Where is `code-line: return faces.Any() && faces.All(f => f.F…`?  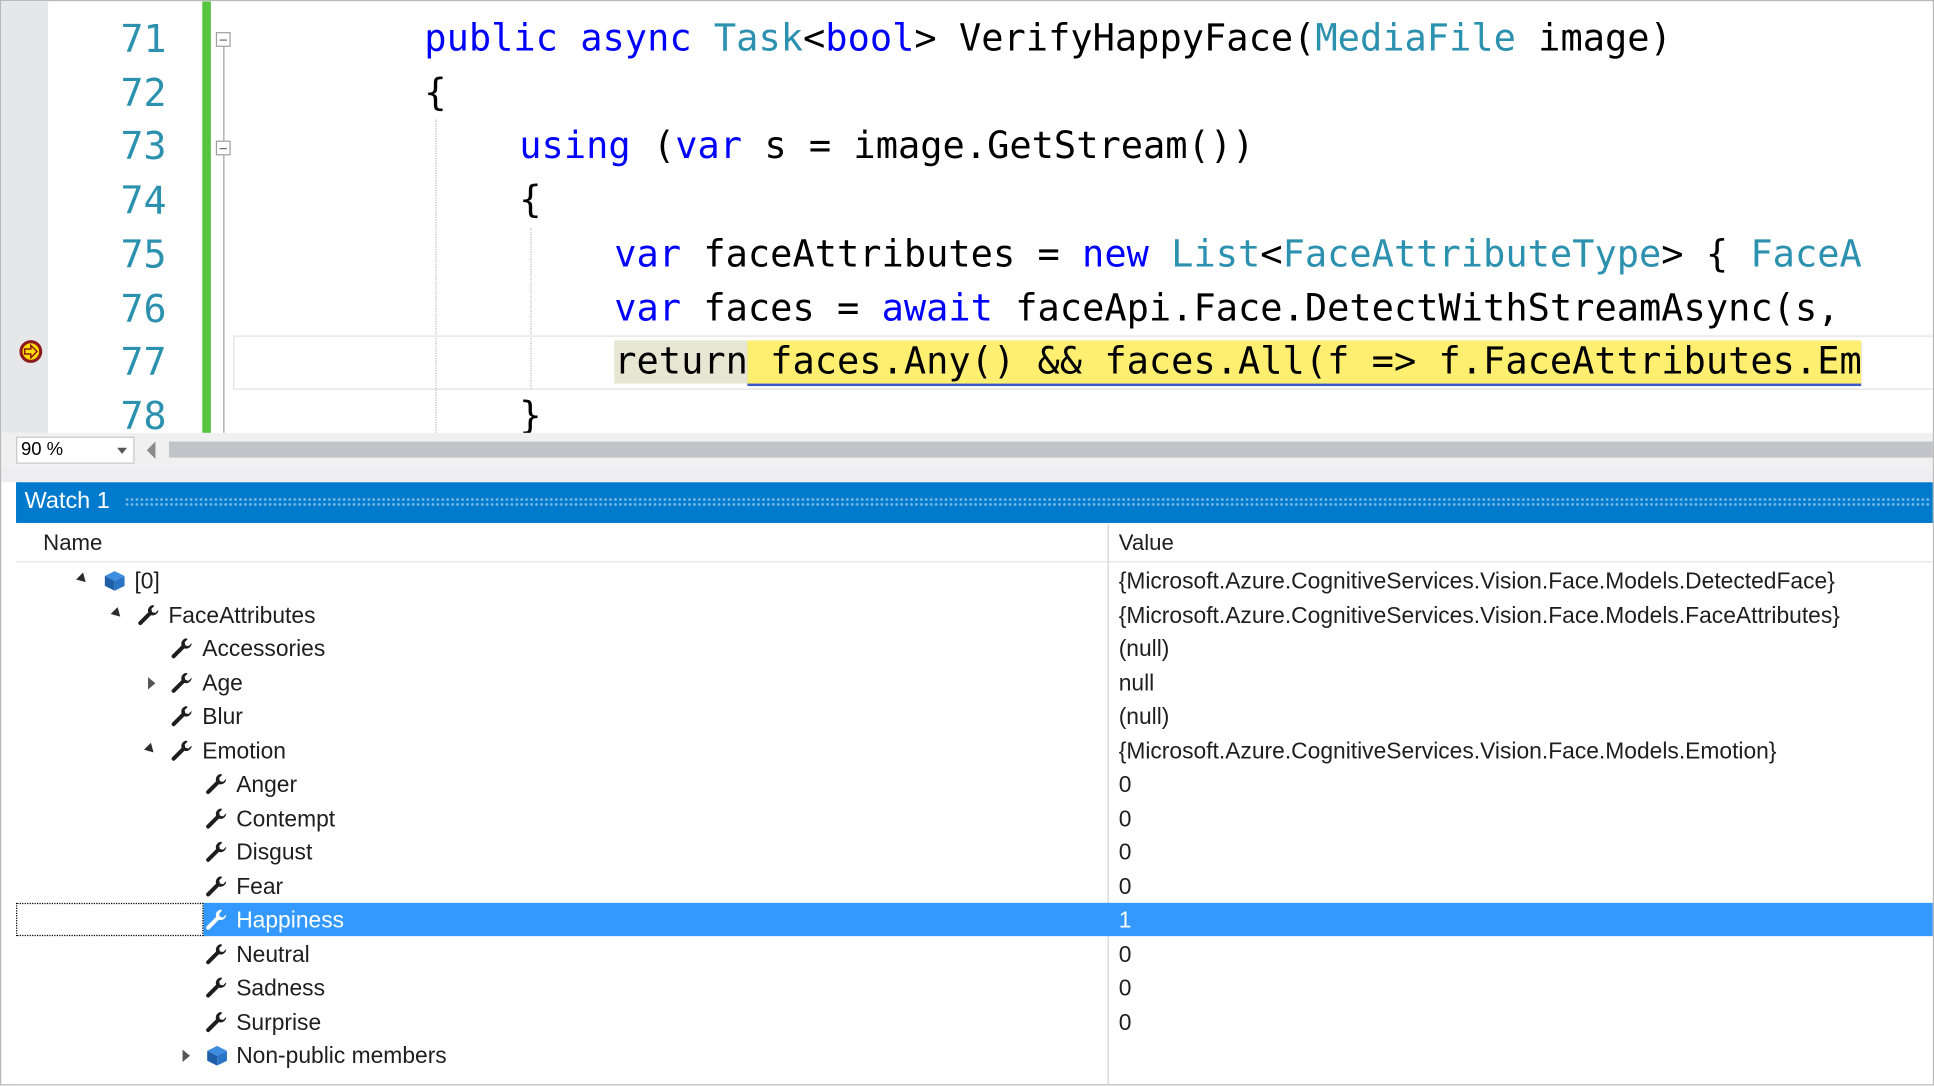 code-line: return faces.Any() && faces.All(f => f.F… is located at coordinates (1238, 363).